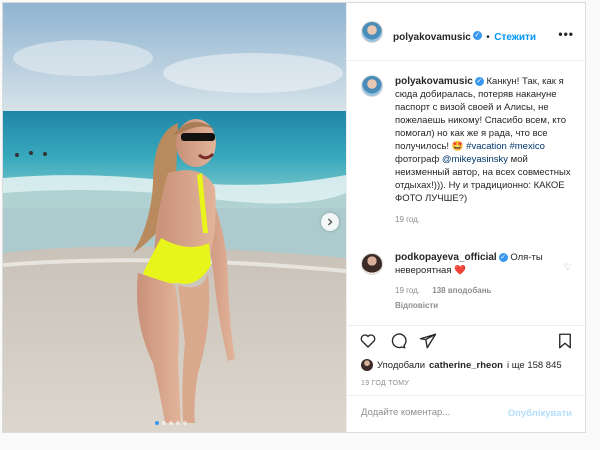  I want to click on commenter-avatar, so click(372, 264).